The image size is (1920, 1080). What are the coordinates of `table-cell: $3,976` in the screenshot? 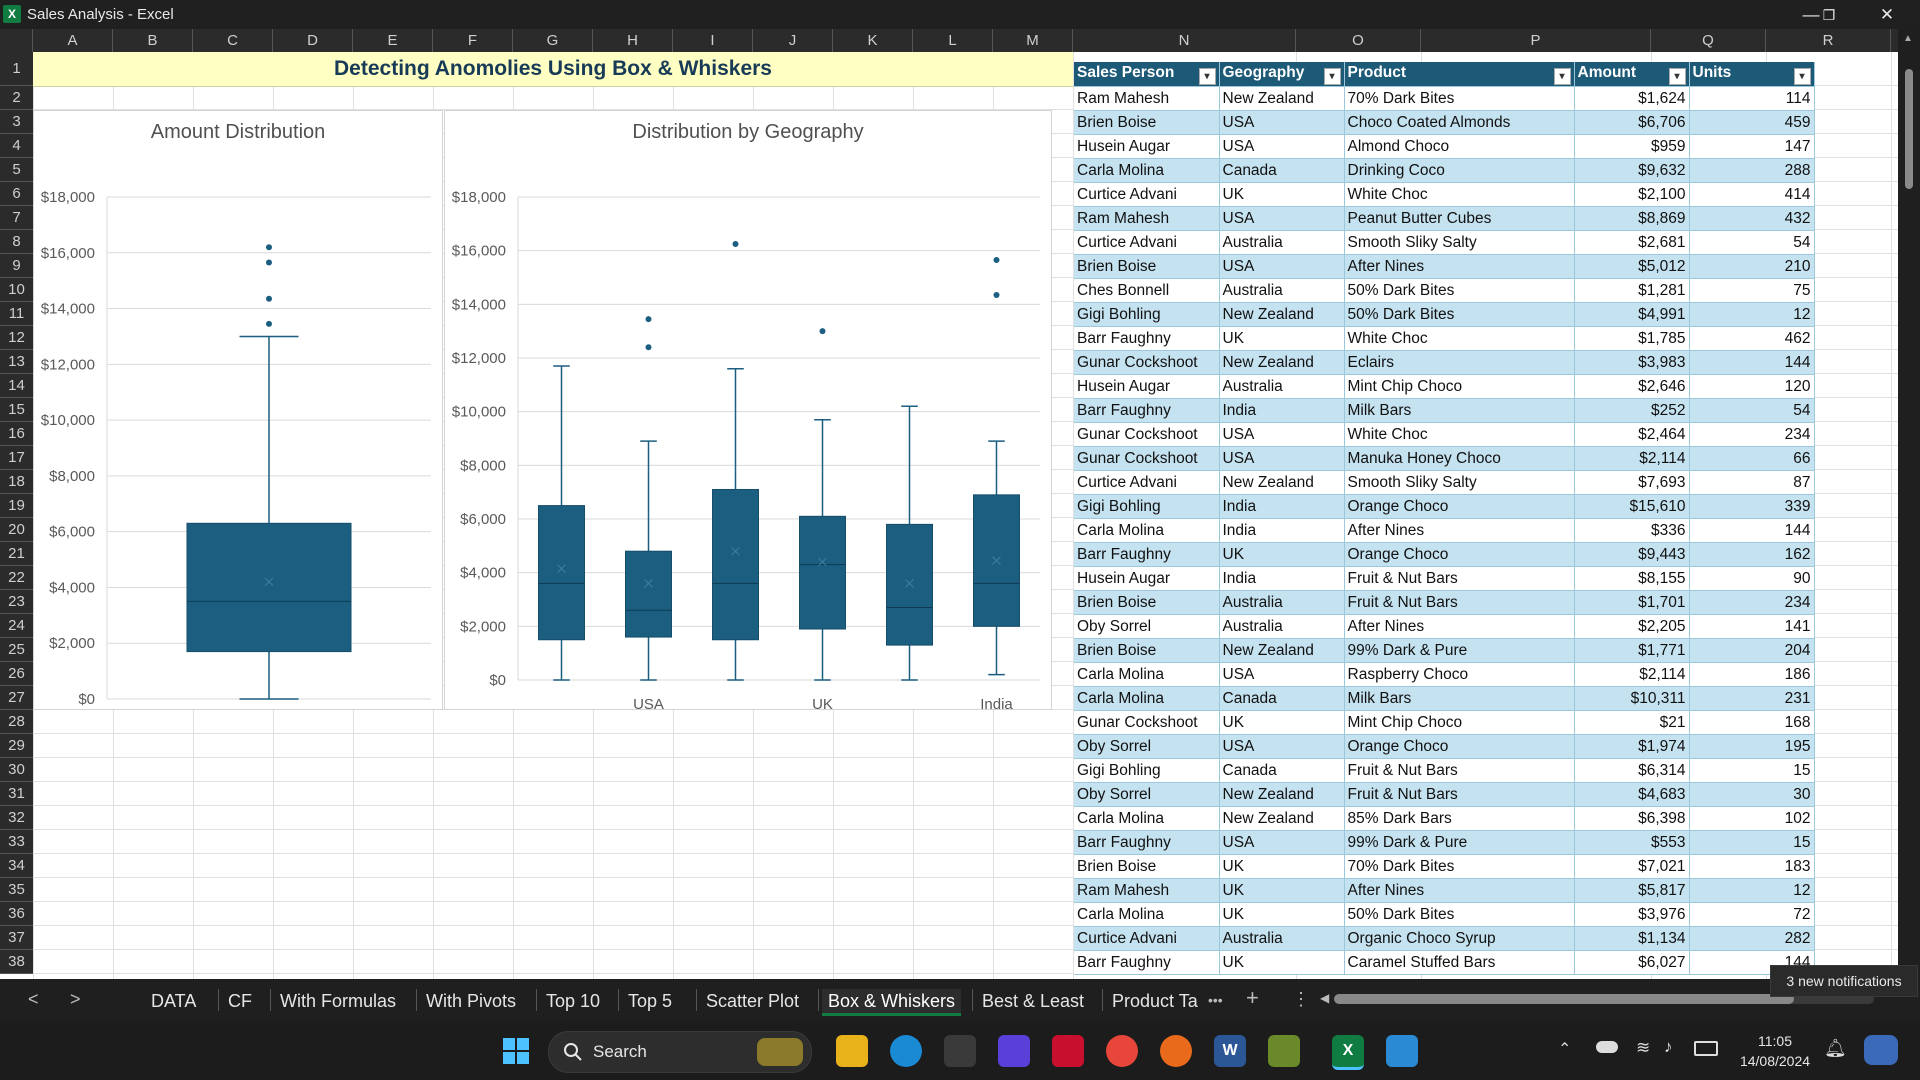 It's located at (1632, 914).